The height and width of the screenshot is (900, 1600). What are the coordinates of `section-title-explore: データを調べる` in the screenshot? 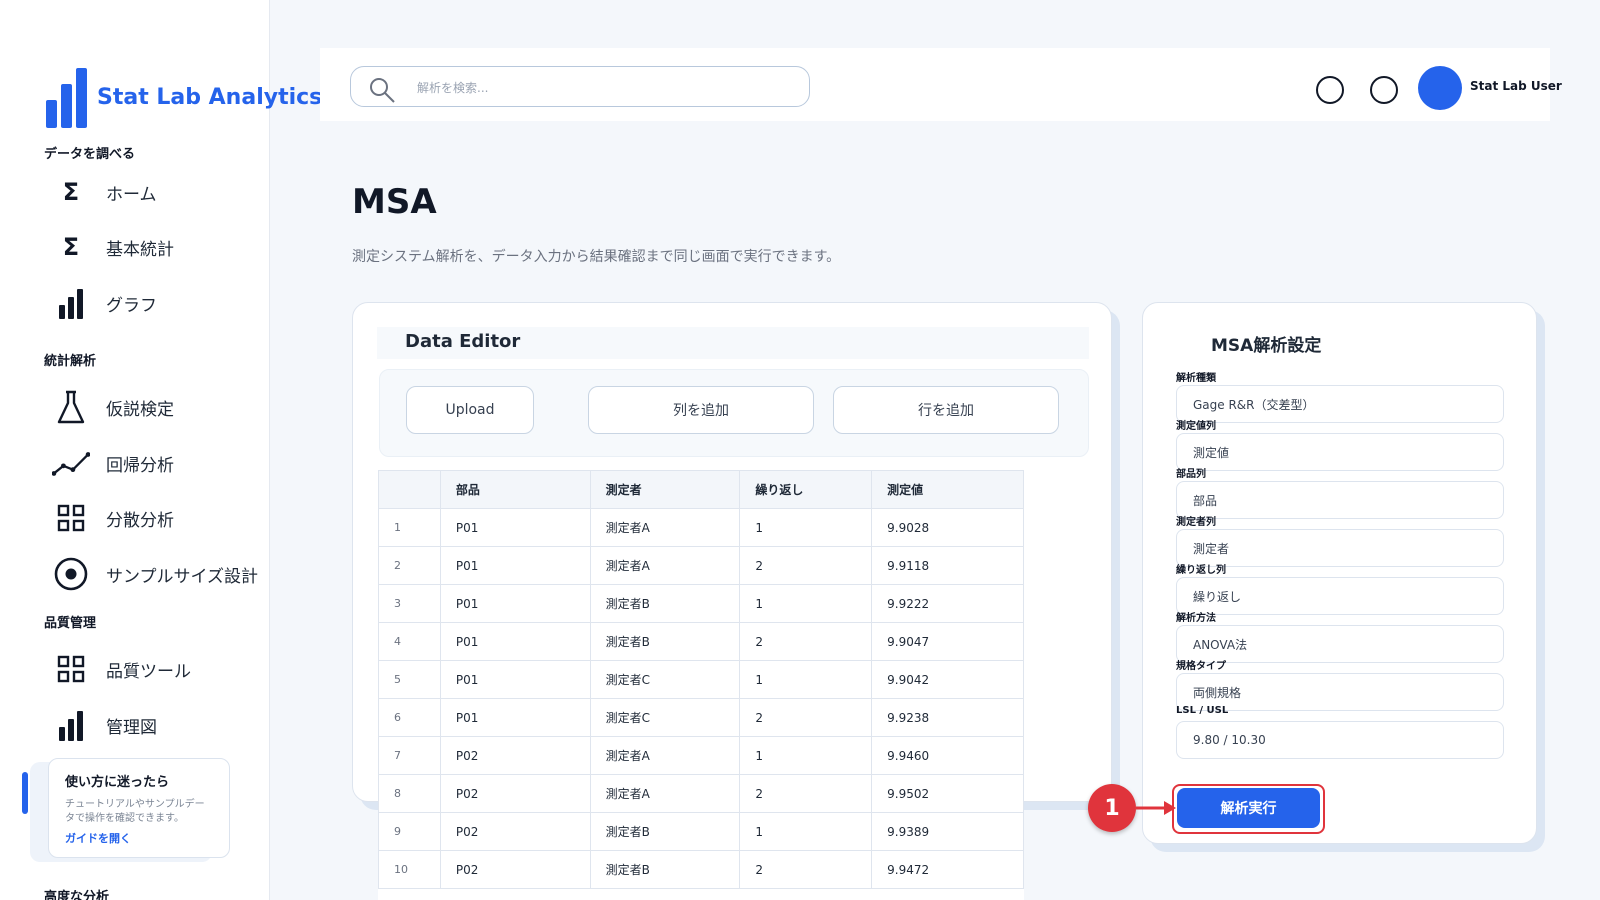 It's located at (90, 154).